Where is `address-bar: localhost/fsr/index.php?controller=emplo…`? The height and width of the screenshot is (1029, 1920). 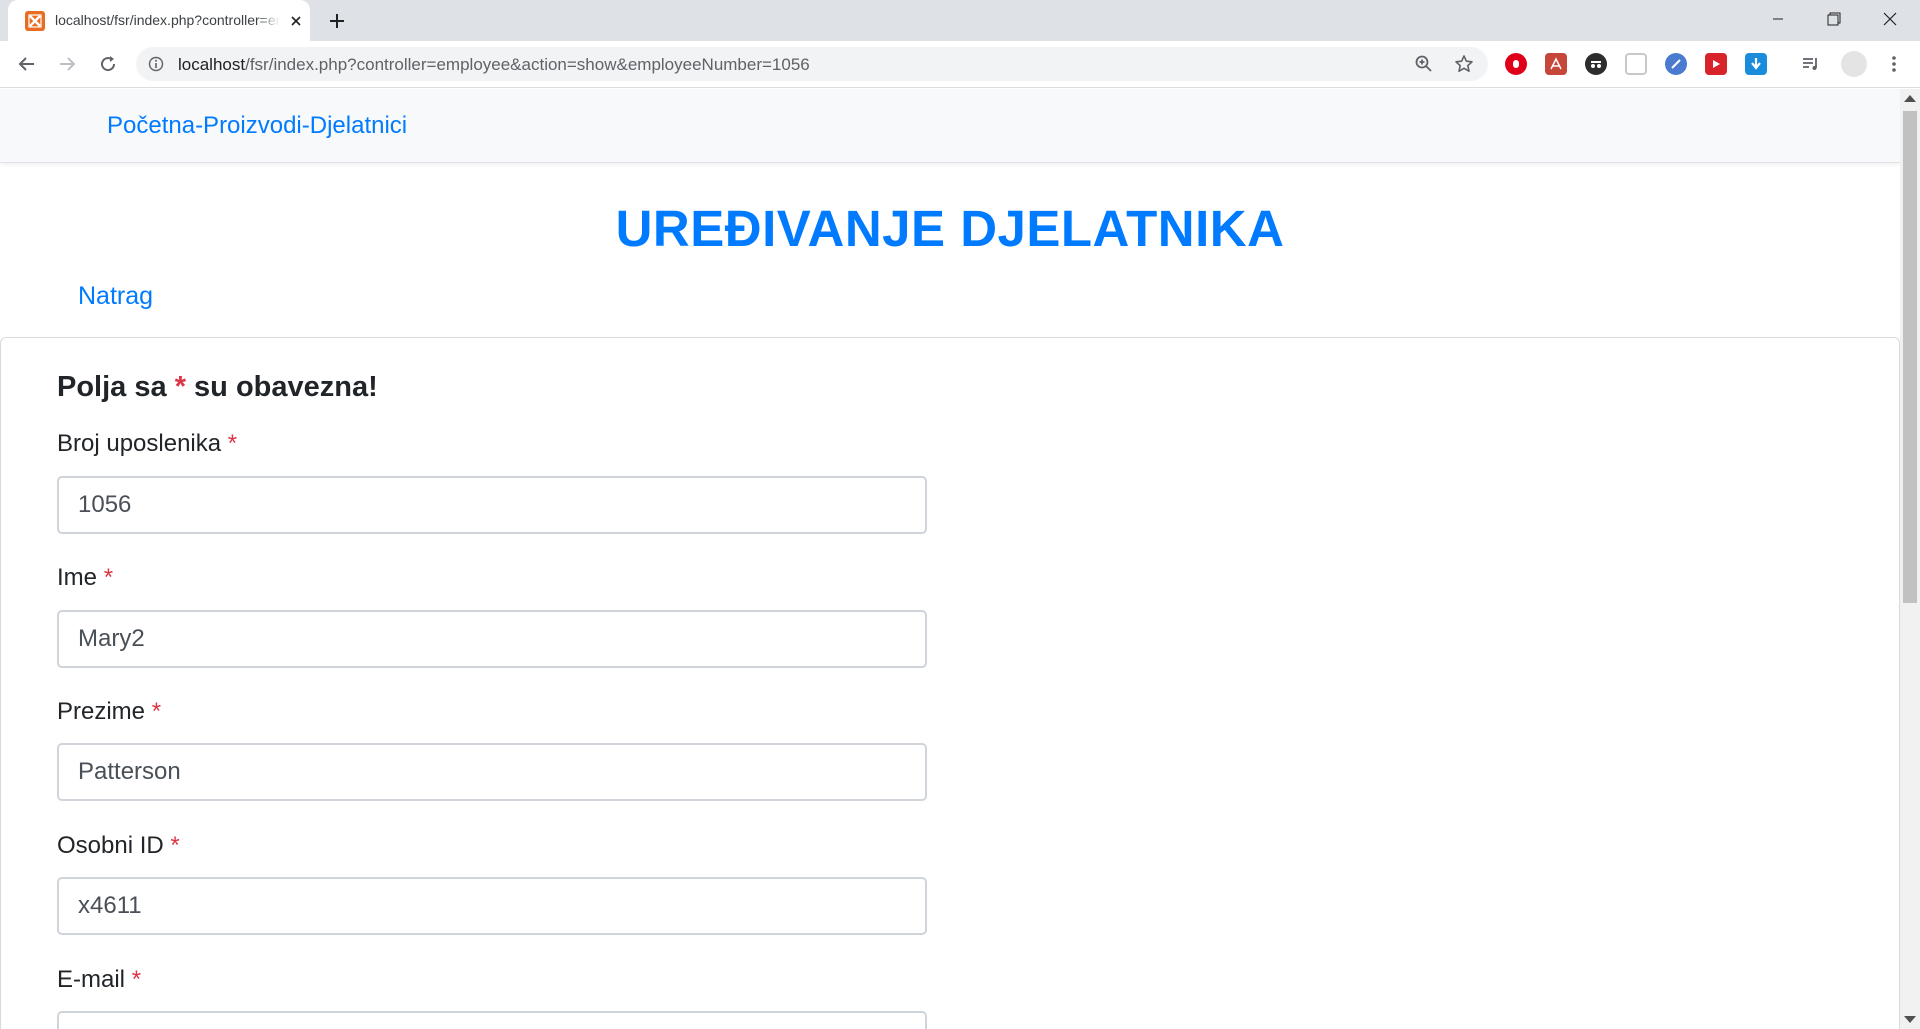 address-bar: localhost/fsr/index.php?controller=emplo… is located at coordinates (812, 64).